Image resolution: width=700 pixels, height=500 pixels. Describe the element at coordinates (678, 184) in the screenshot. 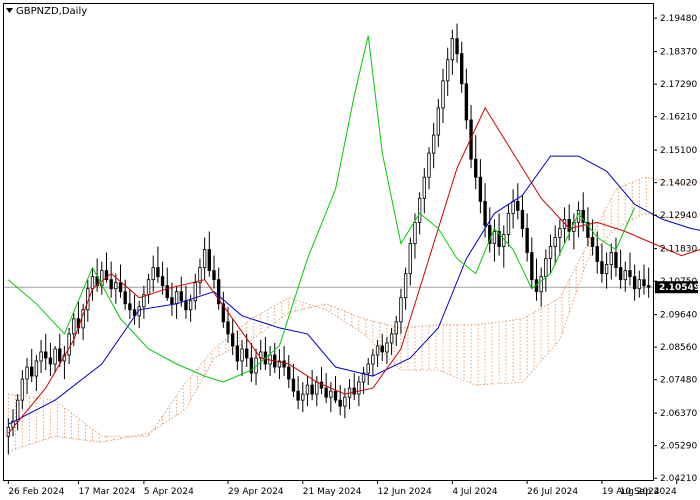

I see `y-tick-label: 2.14020` at that location.